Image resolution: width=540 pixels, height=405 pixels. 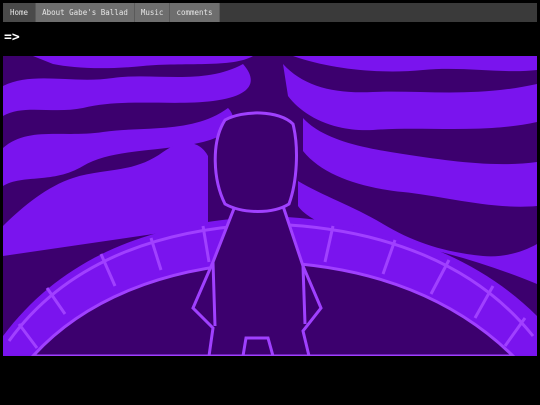 What do you see at coordinates (304, 295) in the screenshot?
I see `figure-right-arm` at bounding box center [304, 295].